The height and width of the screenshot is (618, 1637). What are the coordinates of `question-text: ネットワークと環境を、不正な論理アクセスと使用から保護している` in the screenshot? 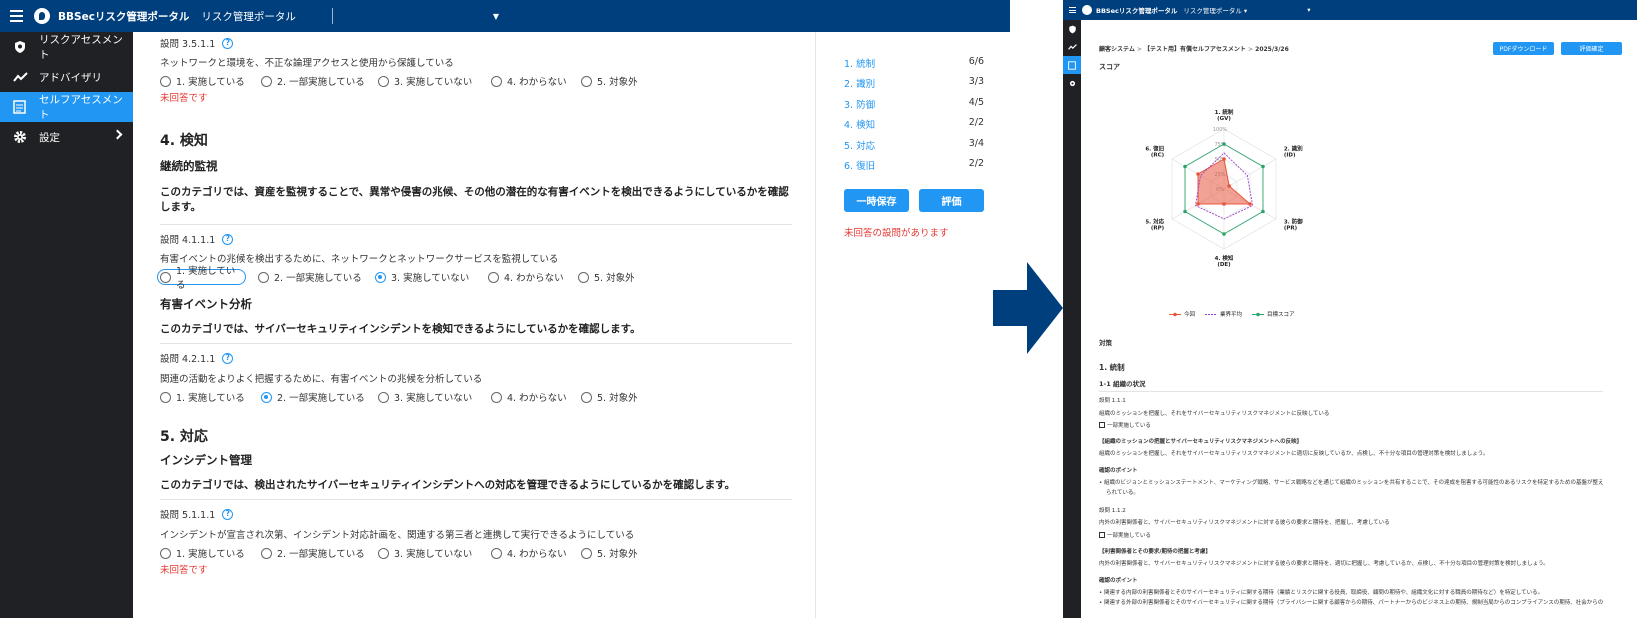 It's located at (307, 63).